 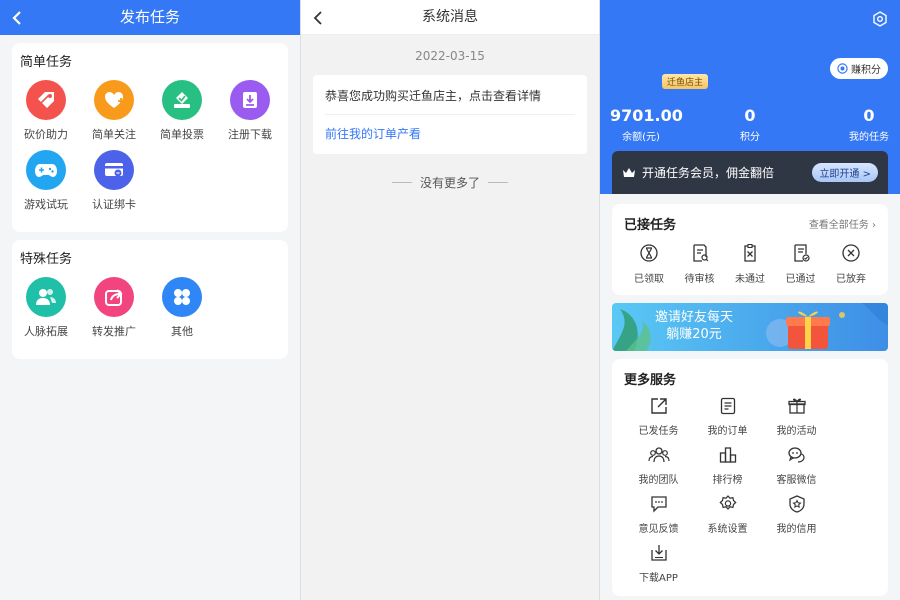 What do you see at coordinates (700, 254) in the screenshot?
I see `review-doc-icon` at bounding box center [700, 254].